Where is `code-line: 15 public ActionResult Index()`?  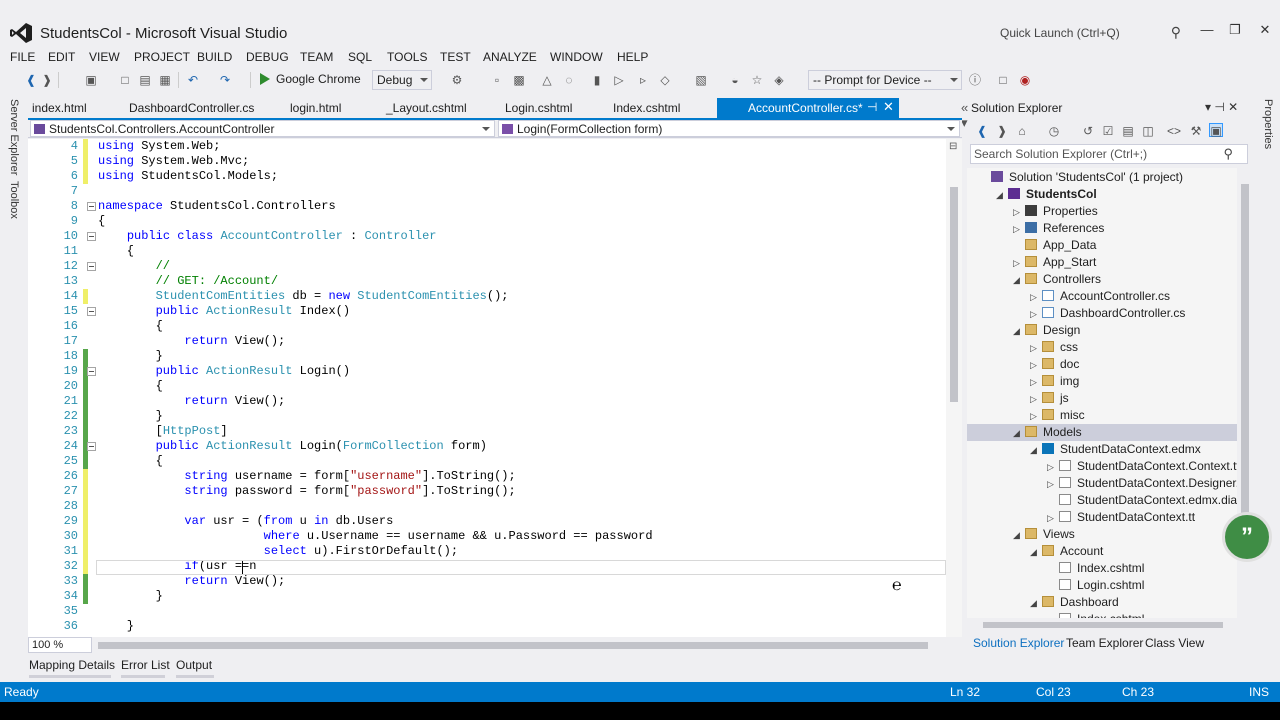
code-line: 15 public ActionResult Index() is located at coordinates (487, 311).